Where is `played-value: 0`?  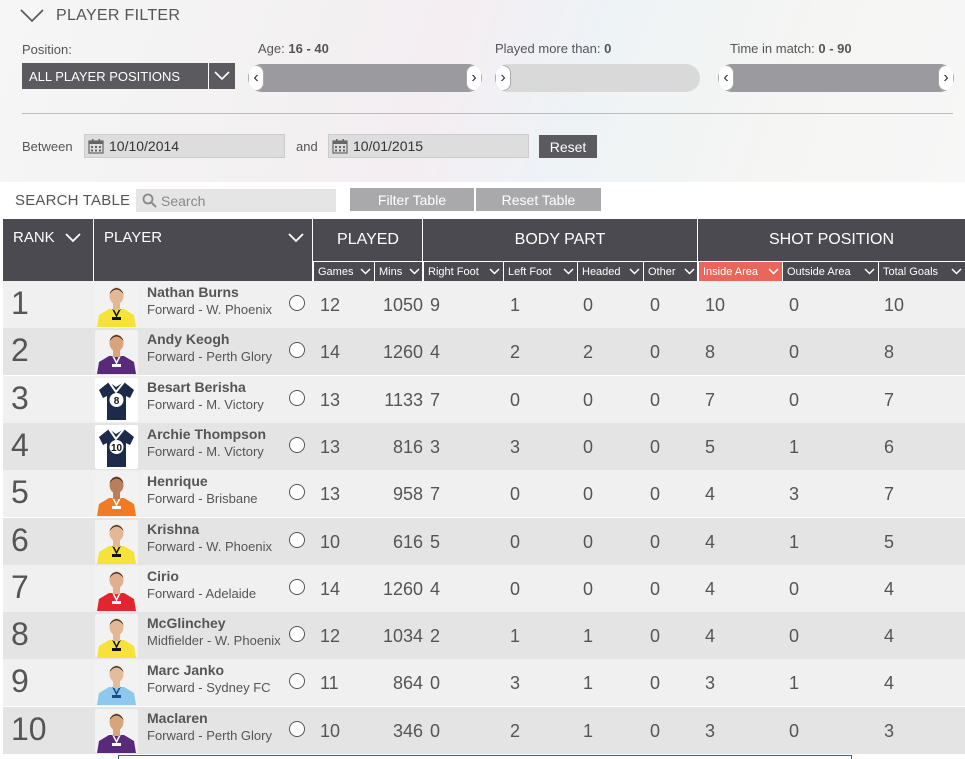
played-value: 0 is located at coordinates (608, 48).